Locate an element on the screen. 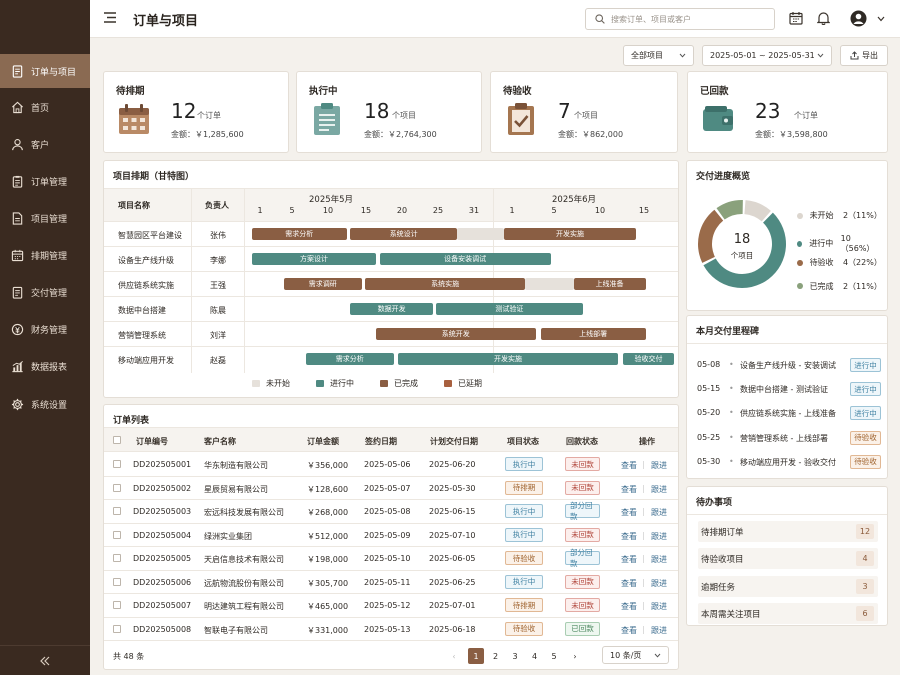 This screenshot has width=900, height=675. column-header: 回款状态 is located at coordinates (582, 441).